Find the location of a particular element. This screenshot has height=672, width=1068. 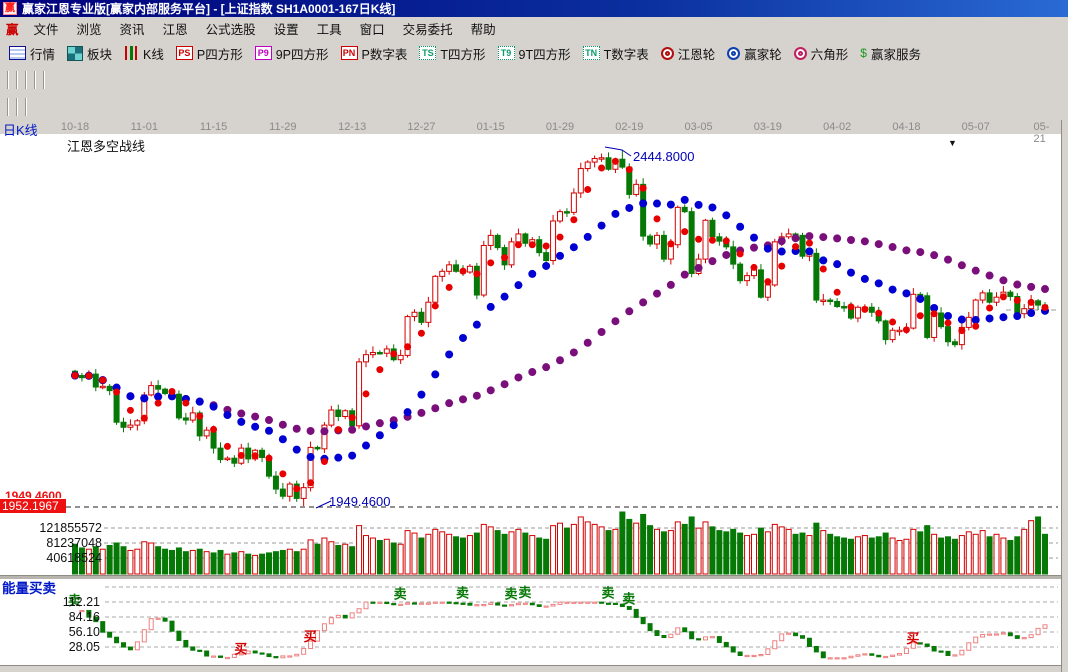

date-tick-label: 05-07 is located at coordinates (975, 127).